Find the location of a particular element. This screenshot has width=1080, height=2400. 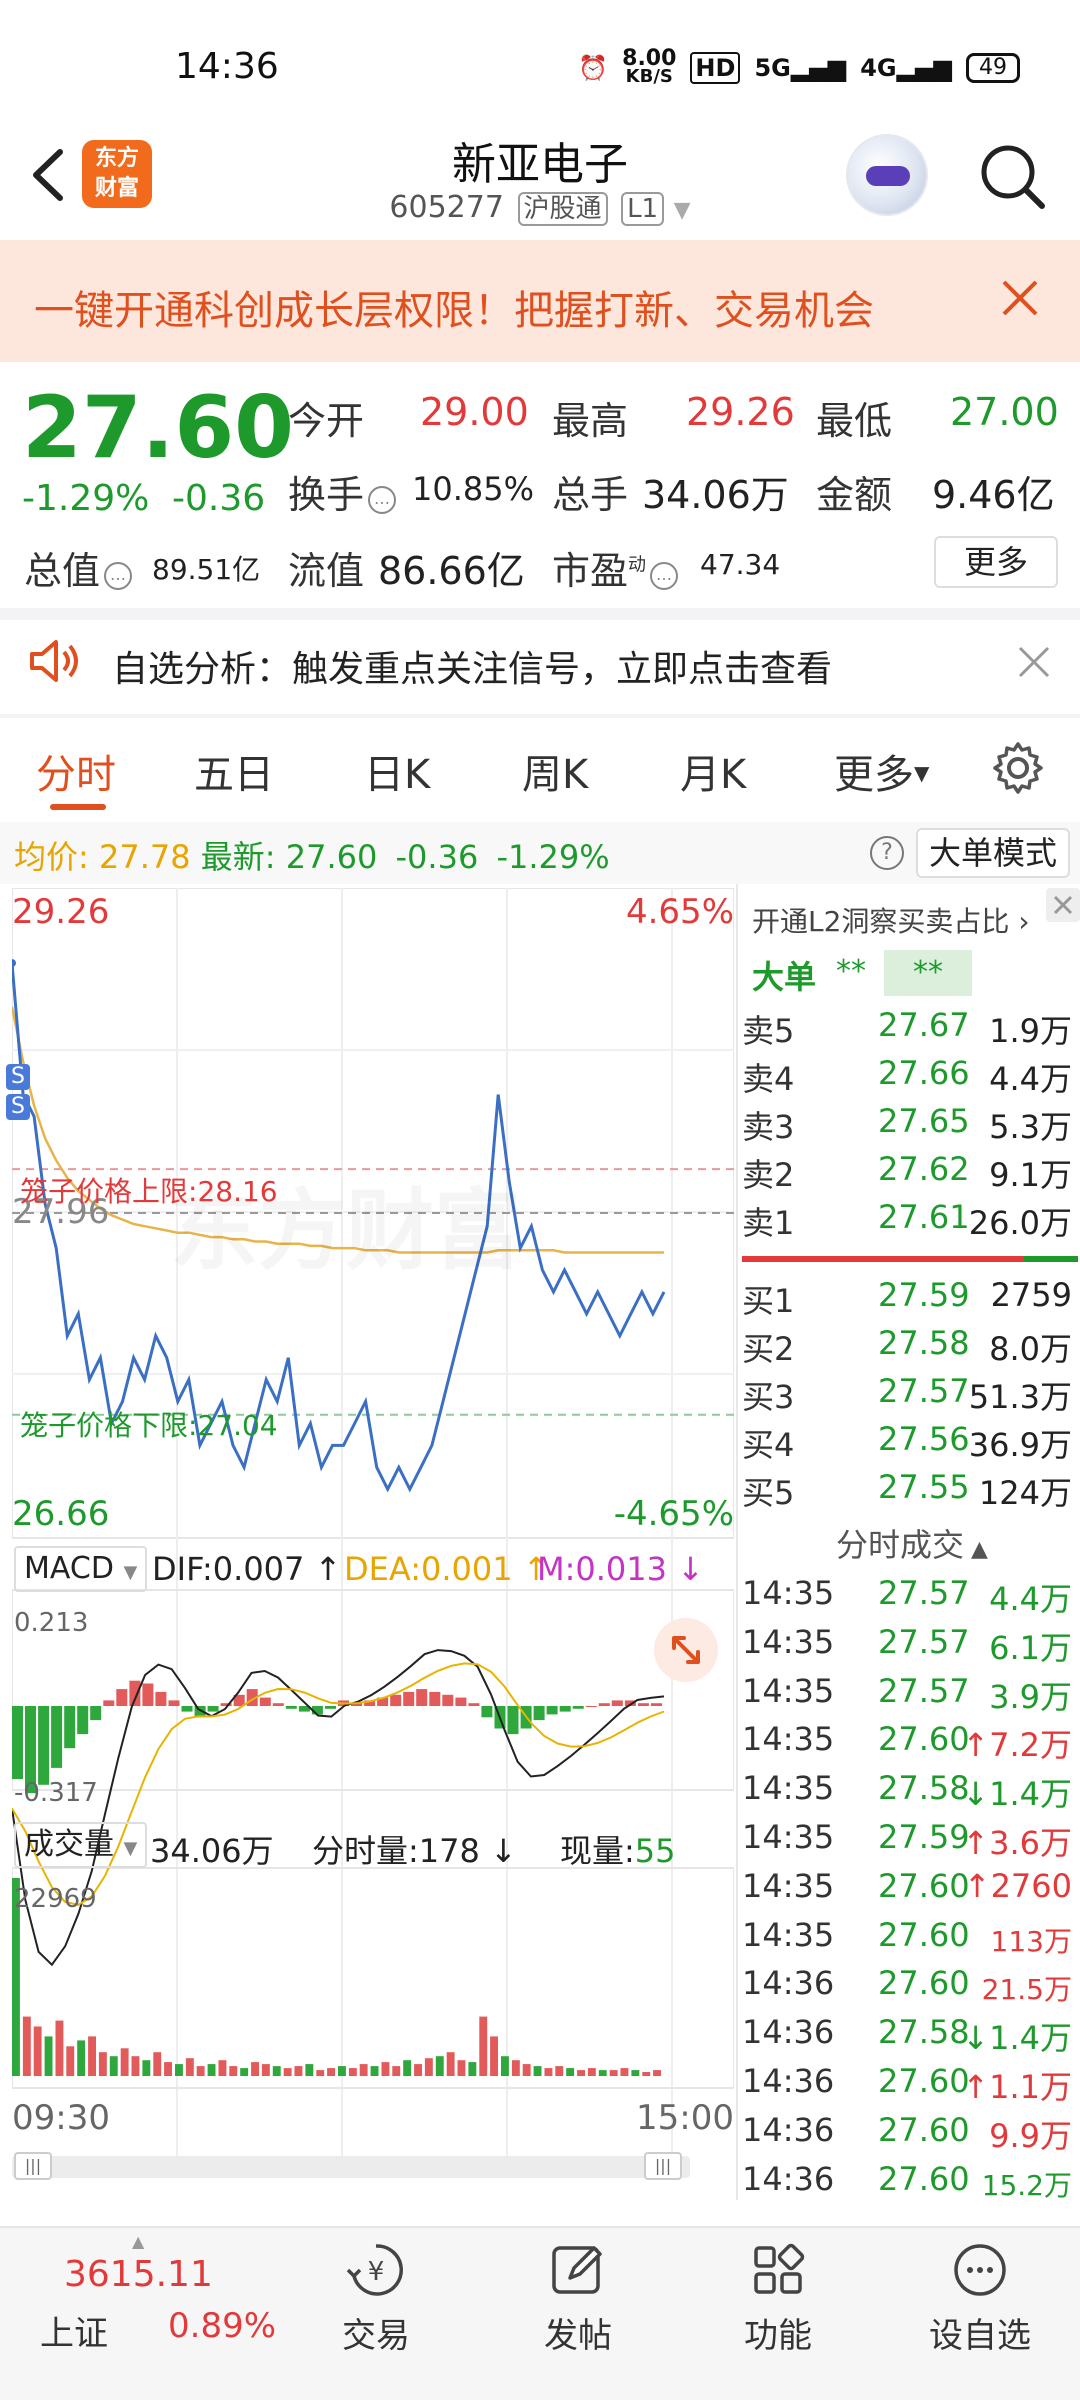

more-button: 更多 is located at coordinates (996, 562).